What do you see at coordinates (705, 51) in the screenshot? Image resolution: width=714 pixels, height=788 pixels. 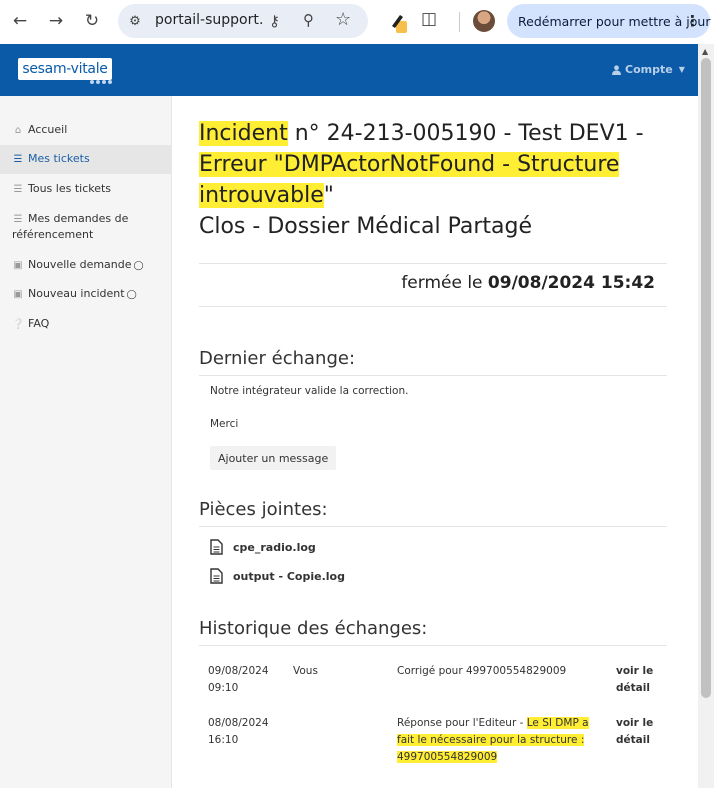 I see `scroll-up-arrow-icon: ▲` at bounding box center [705, 51].